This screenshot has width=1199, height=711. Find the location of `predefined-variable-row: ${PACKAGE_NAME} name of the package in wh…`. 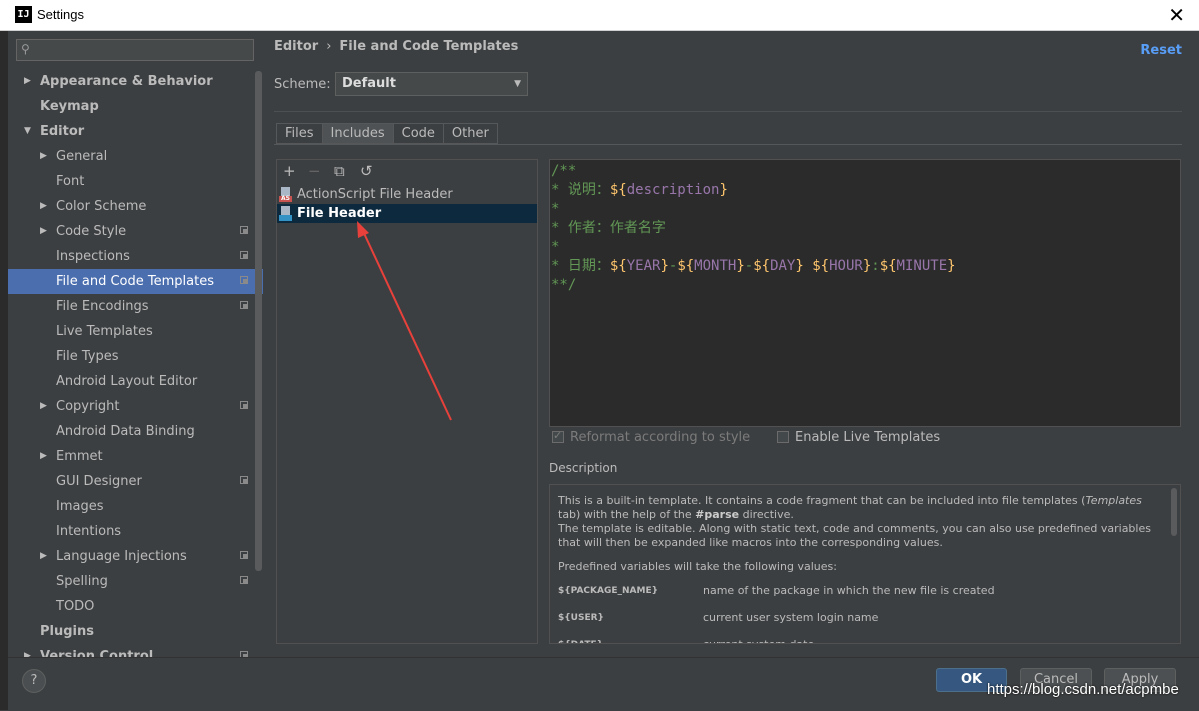

predefined-variable-row: ${PACKAGE_NAME} name of the package in wh… is located at coordinates (859, 591).